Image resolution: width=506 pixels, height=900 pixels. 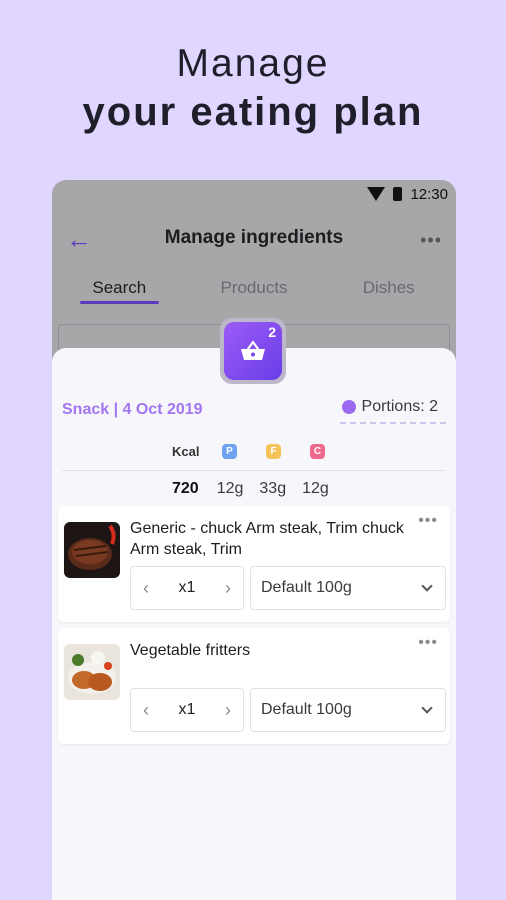 I want to click on basket-icon, so click(x=253, y=350).